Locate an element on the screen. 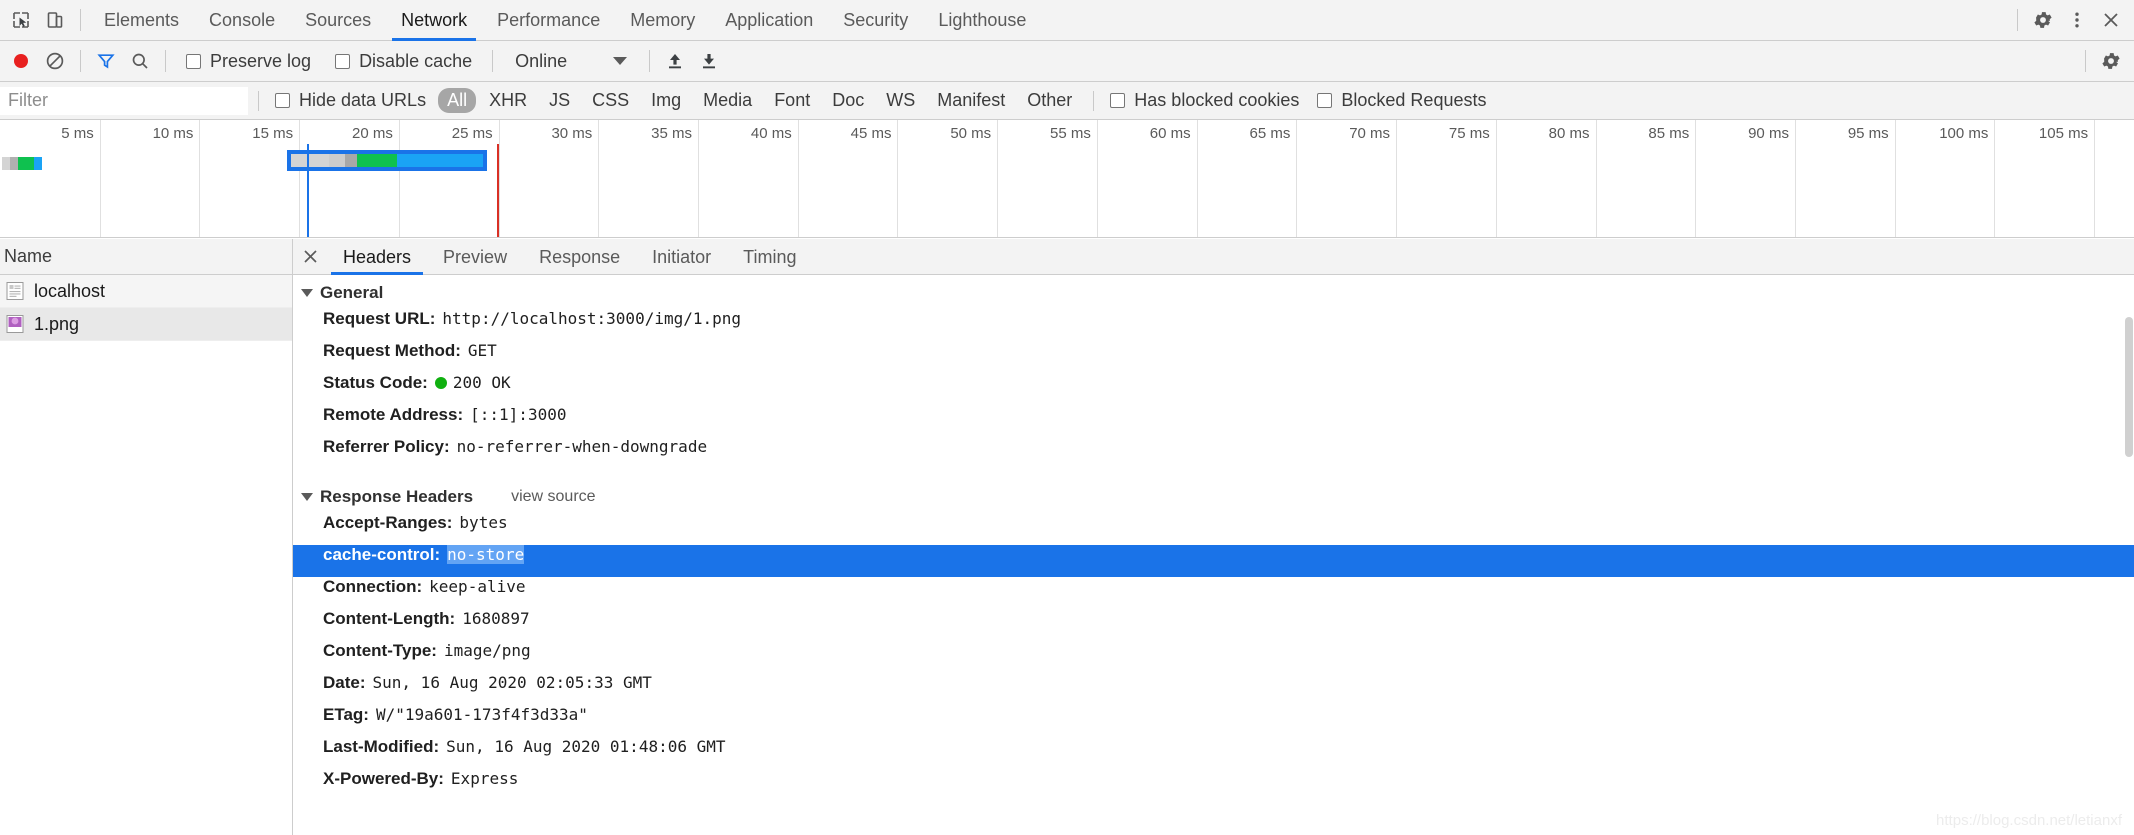  overview-bar-segment-queueing is located at coordinates (5, 163).